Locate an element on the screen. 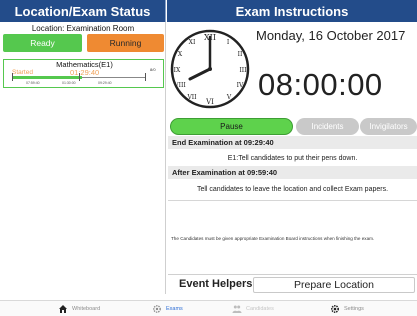  exam-tick-start is located at coordinates (12, 77).